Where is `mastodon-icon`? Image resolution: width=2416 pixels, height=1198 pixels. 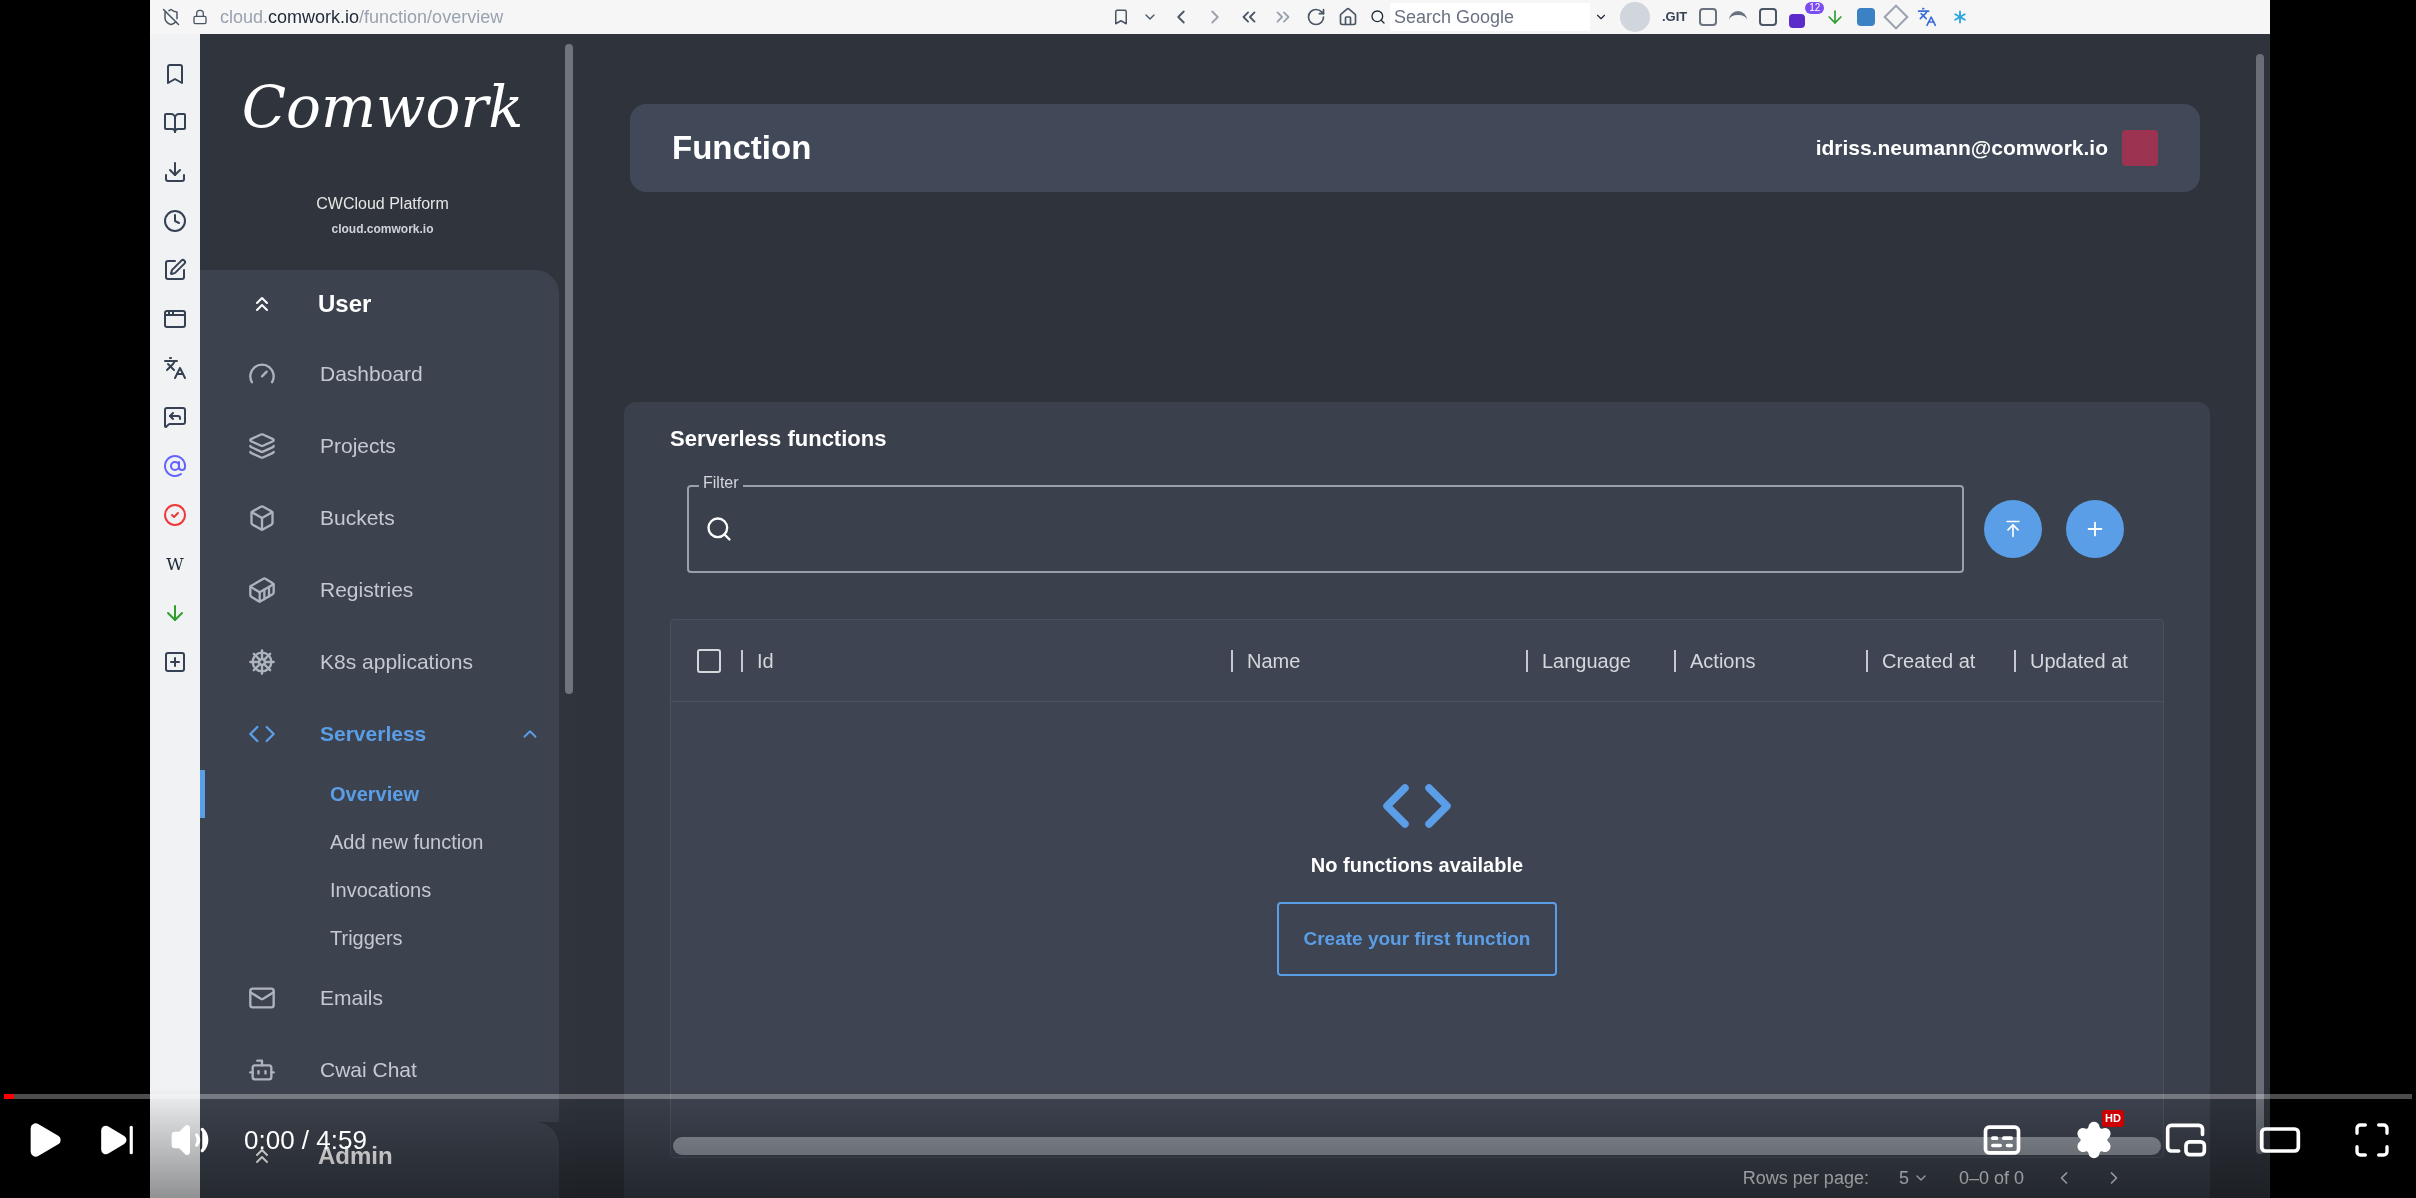 mastodon-icon is located at coordinates (175, 466).